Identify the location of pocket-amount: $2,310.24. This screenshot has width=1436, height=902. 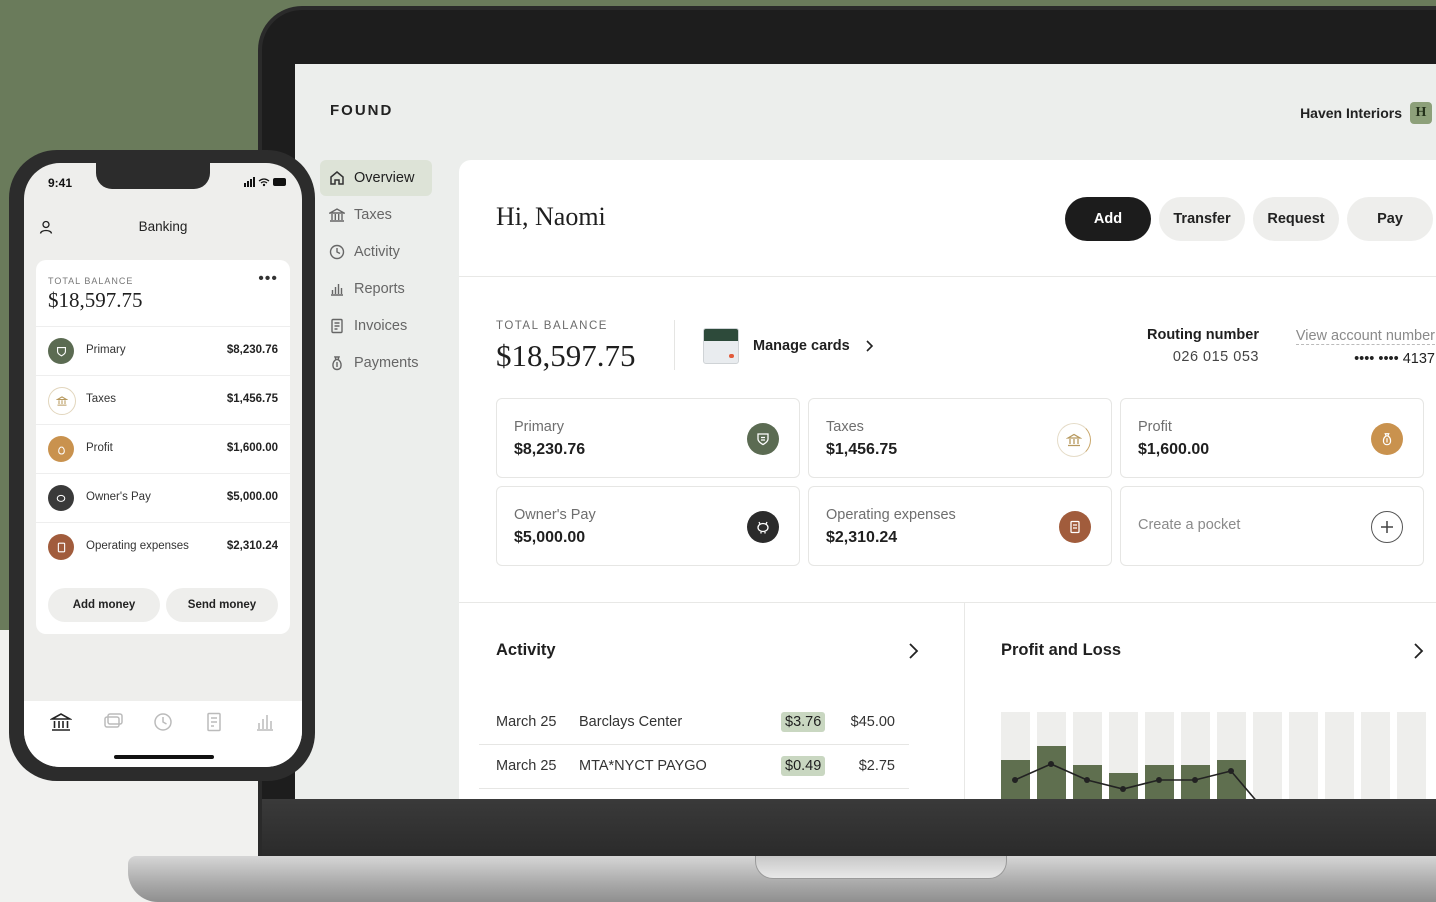
(862, 537).